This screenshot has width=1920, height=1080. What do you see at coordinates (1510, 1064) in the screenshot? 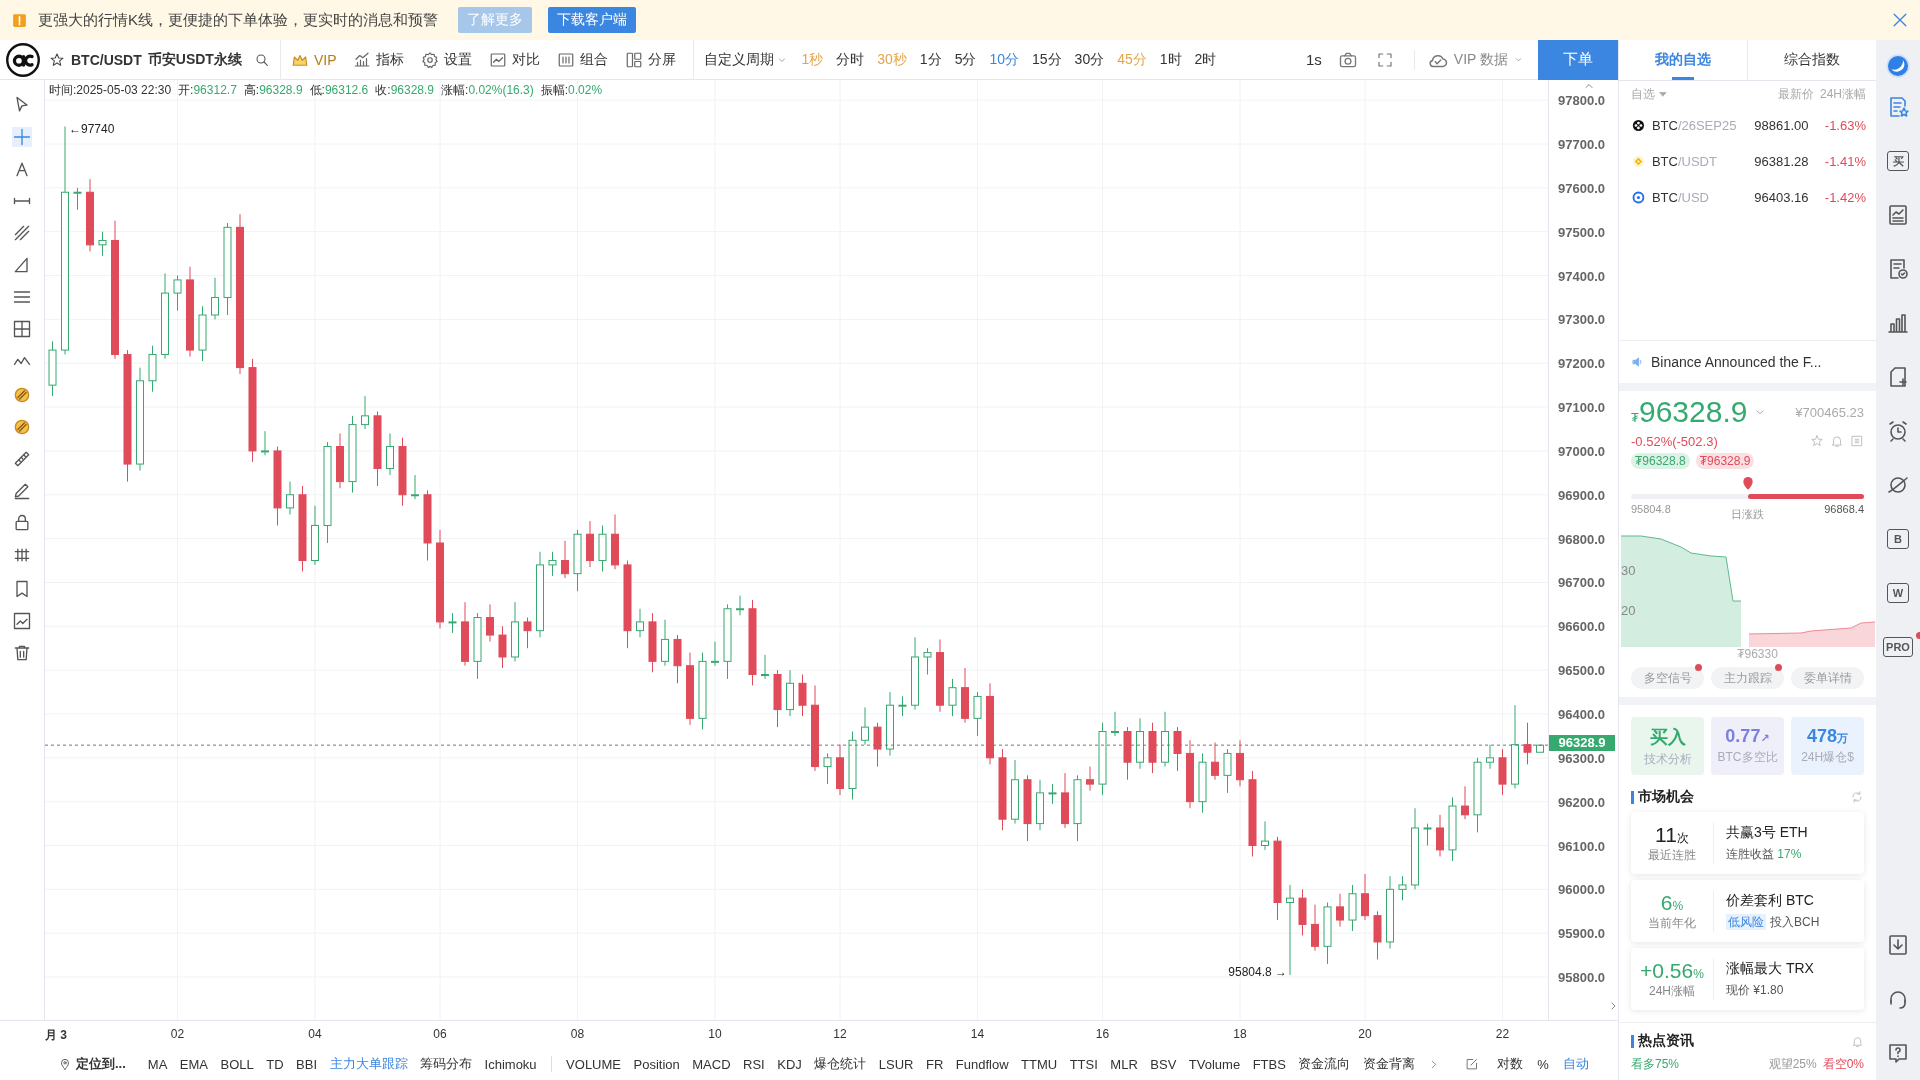
I see `scale-option: 对数` at bounding box center [1510, 1064].